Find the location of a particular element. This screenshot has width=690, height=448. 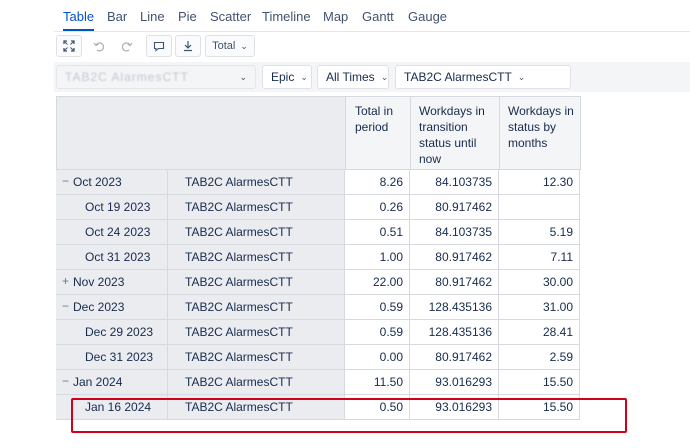

period-cell: Oct 24 2023 is located at coordinates (112, 232).